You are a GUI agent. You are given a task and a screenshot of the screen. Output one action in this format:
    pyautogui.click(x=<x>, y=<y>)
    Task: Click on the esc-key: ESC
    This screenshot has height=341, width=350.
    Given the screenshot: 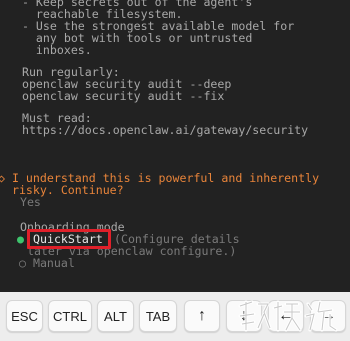 What is the action you would take?
    pyautogui.click(x=24, y=316)
    